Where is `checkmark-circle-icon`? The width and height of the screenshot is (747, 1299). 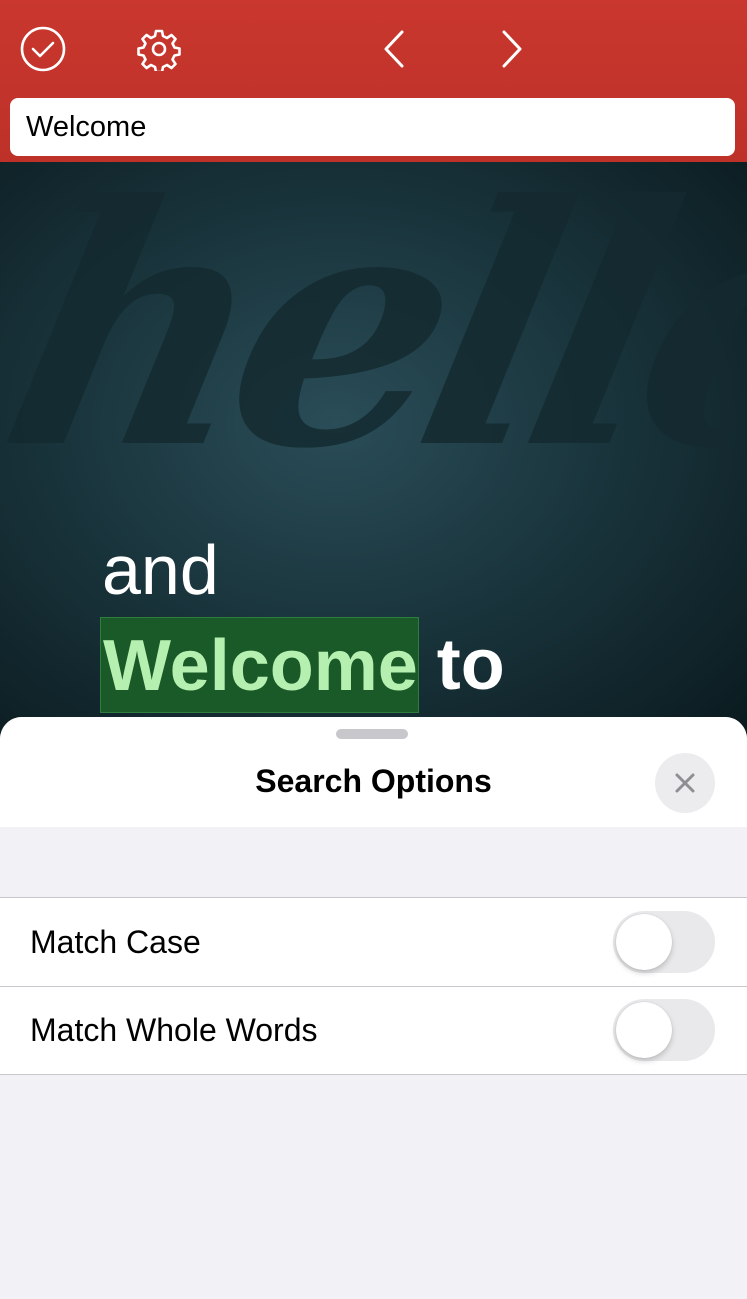 checkmark-circle-icon is located at coordinates (43, 49).